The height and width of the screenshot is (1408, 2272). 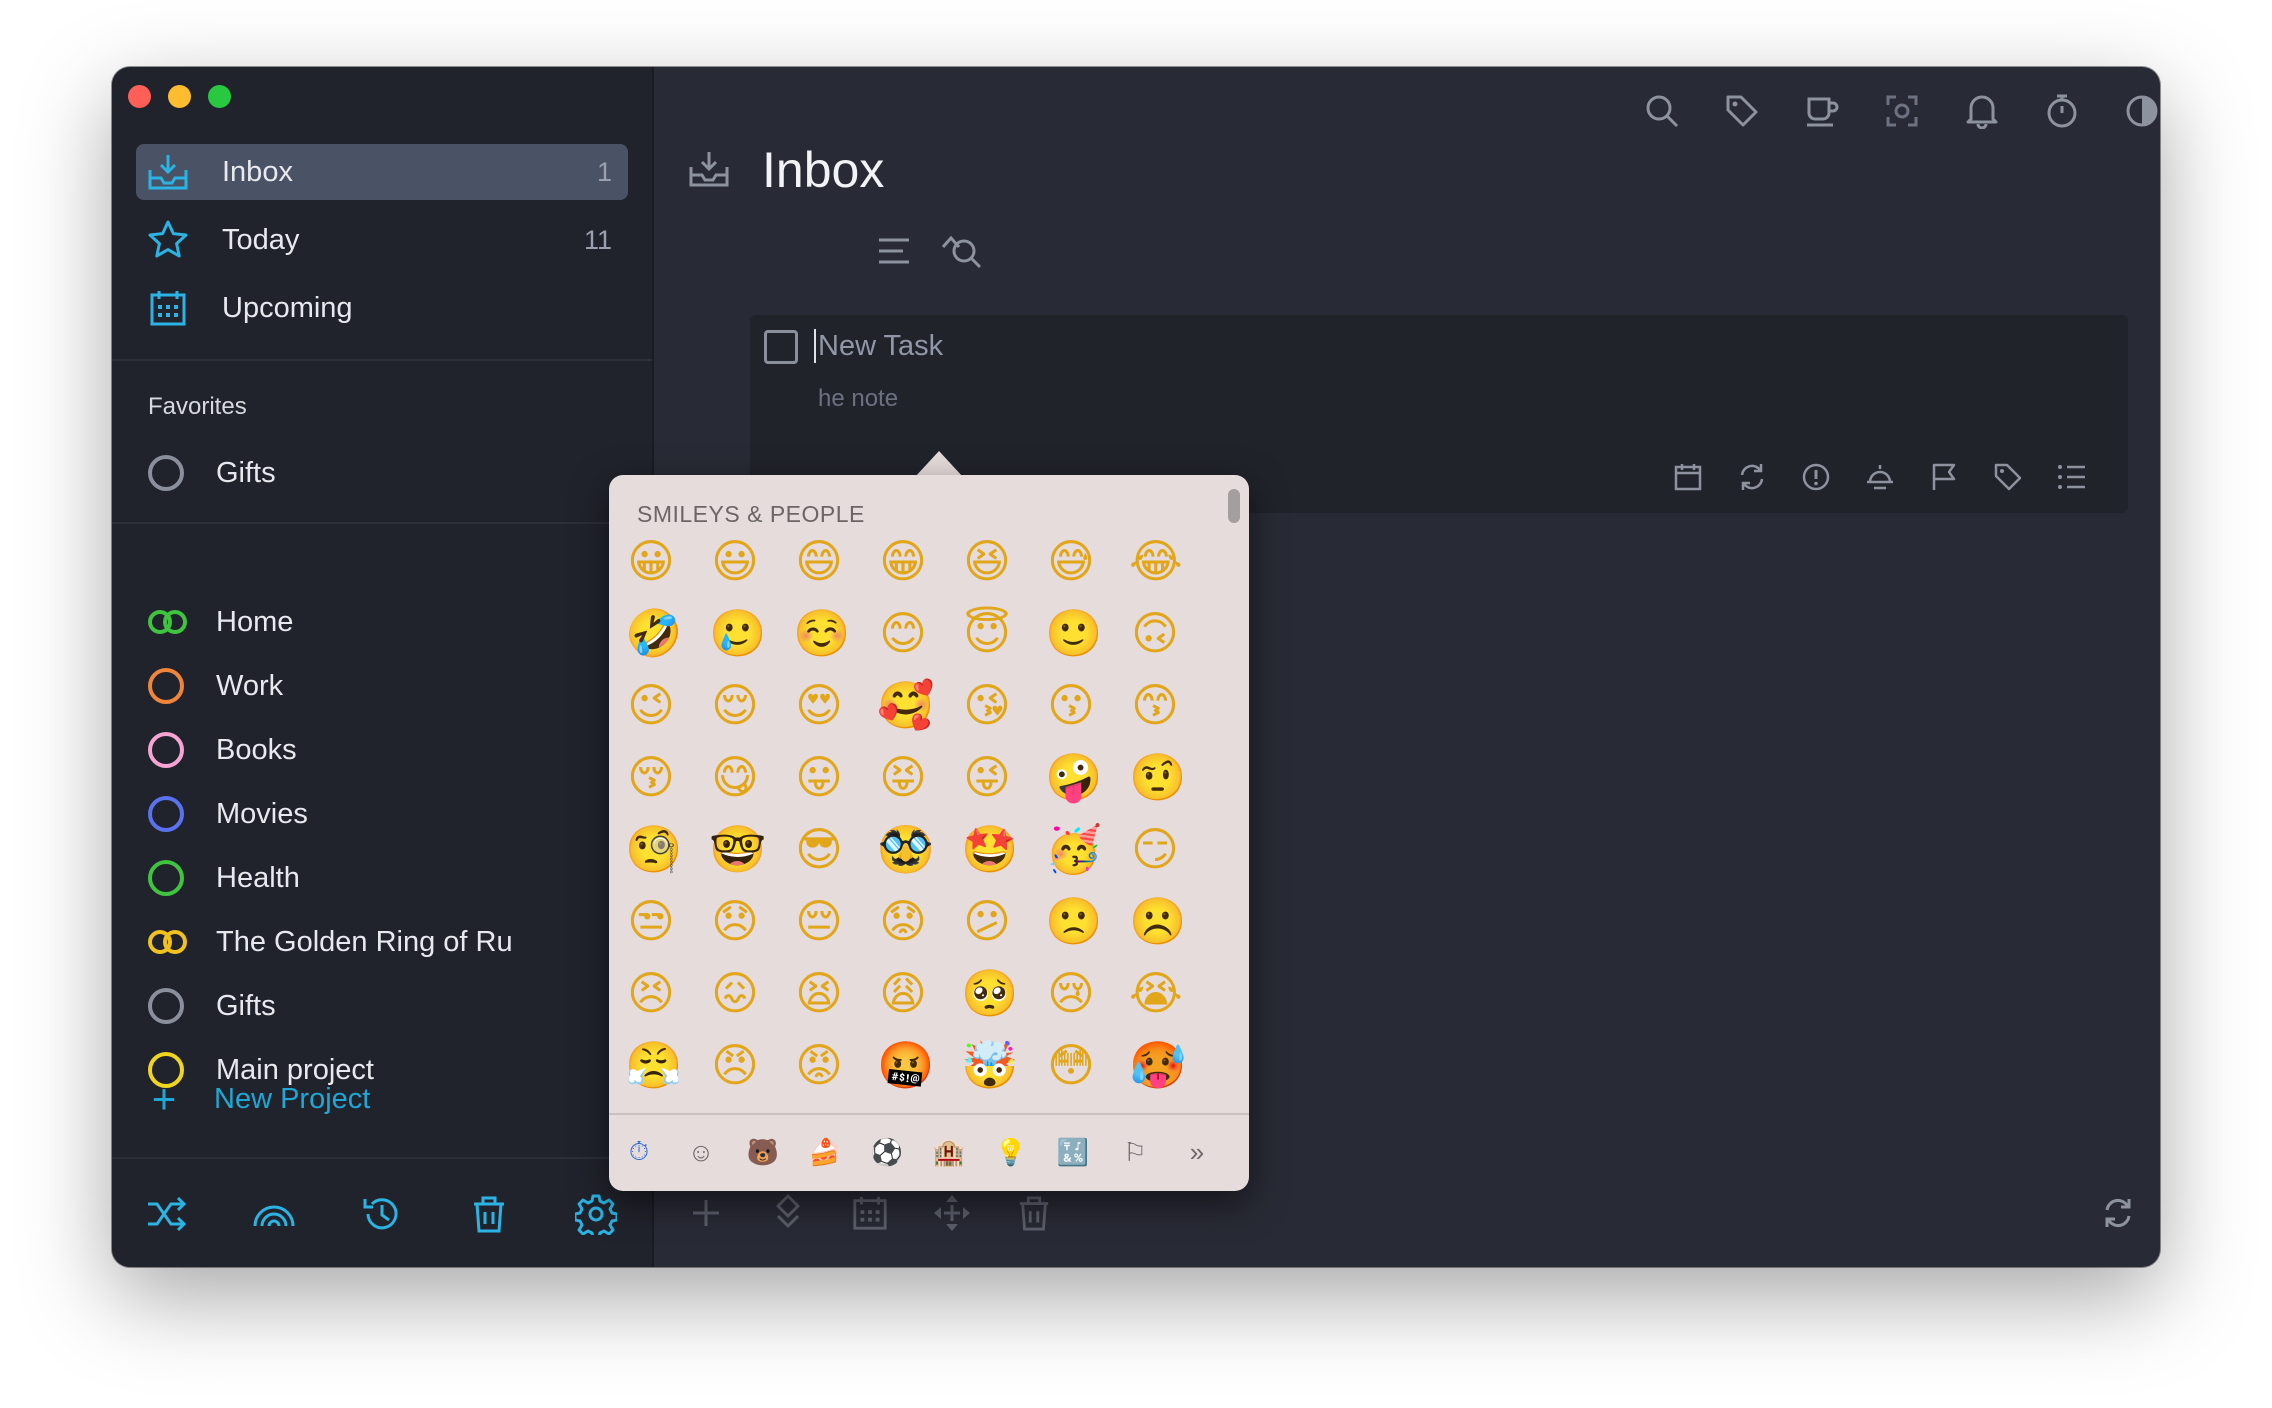 What do you see at coordinates (905, 705) in the screenshot?
I see `emoji-item: 🥰` at bounding box center [905, 705].